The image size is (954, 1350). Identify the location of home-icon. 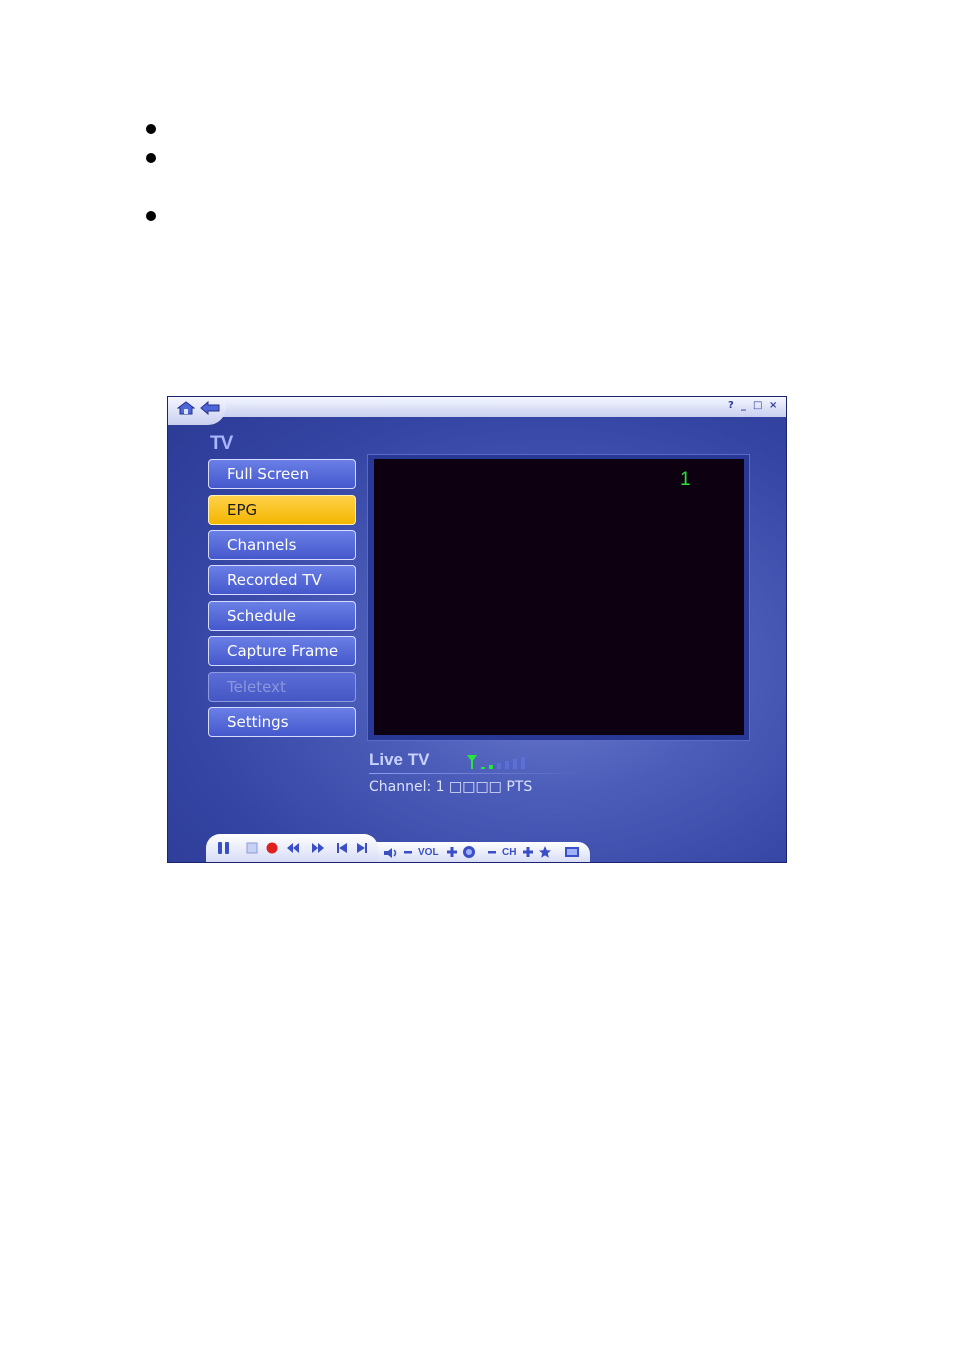
(186, 408).